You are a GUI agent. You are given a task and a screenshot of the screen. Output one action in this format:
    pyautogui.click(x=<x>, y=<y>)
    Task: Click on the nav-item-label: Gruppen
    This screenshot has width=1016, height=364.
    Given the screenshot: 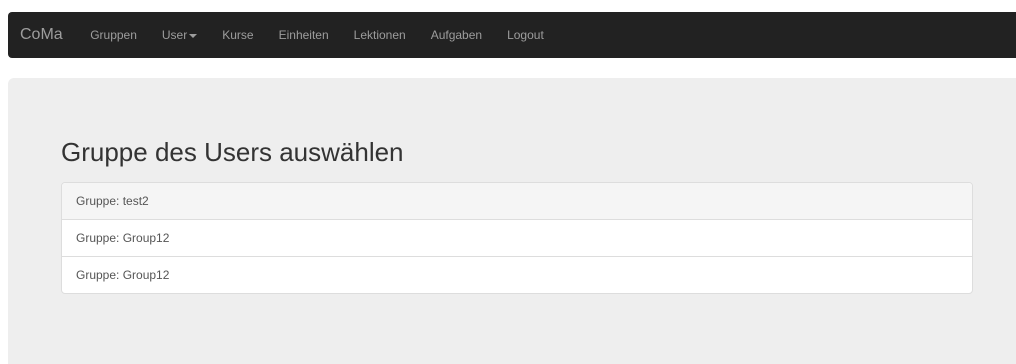 What is the action you would take?
    pyautogui.click(x=113, y=35)
    